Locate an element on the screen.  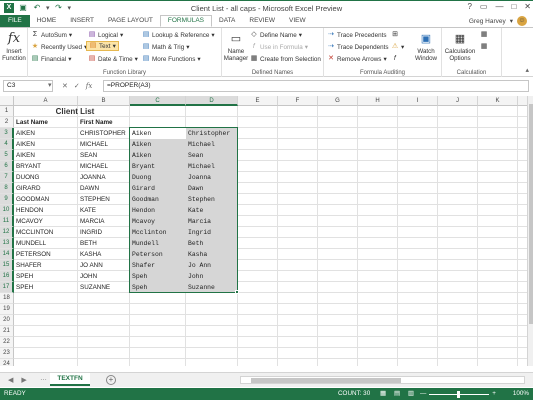
name-manager-button: ▭ Name Manager is located at coordinates (236, 46).